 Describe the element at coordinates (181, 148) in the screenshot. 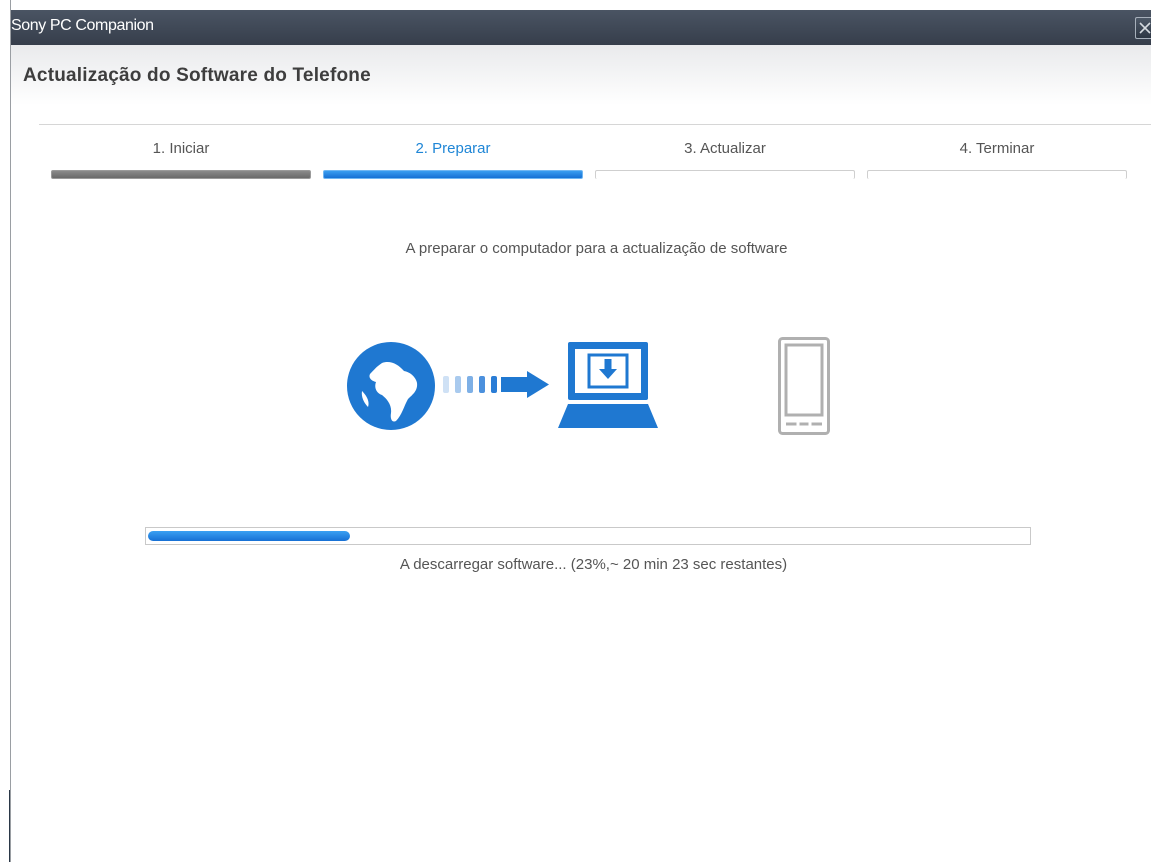

I see `step-label-iniciar: 1. Iniciar` at that location.